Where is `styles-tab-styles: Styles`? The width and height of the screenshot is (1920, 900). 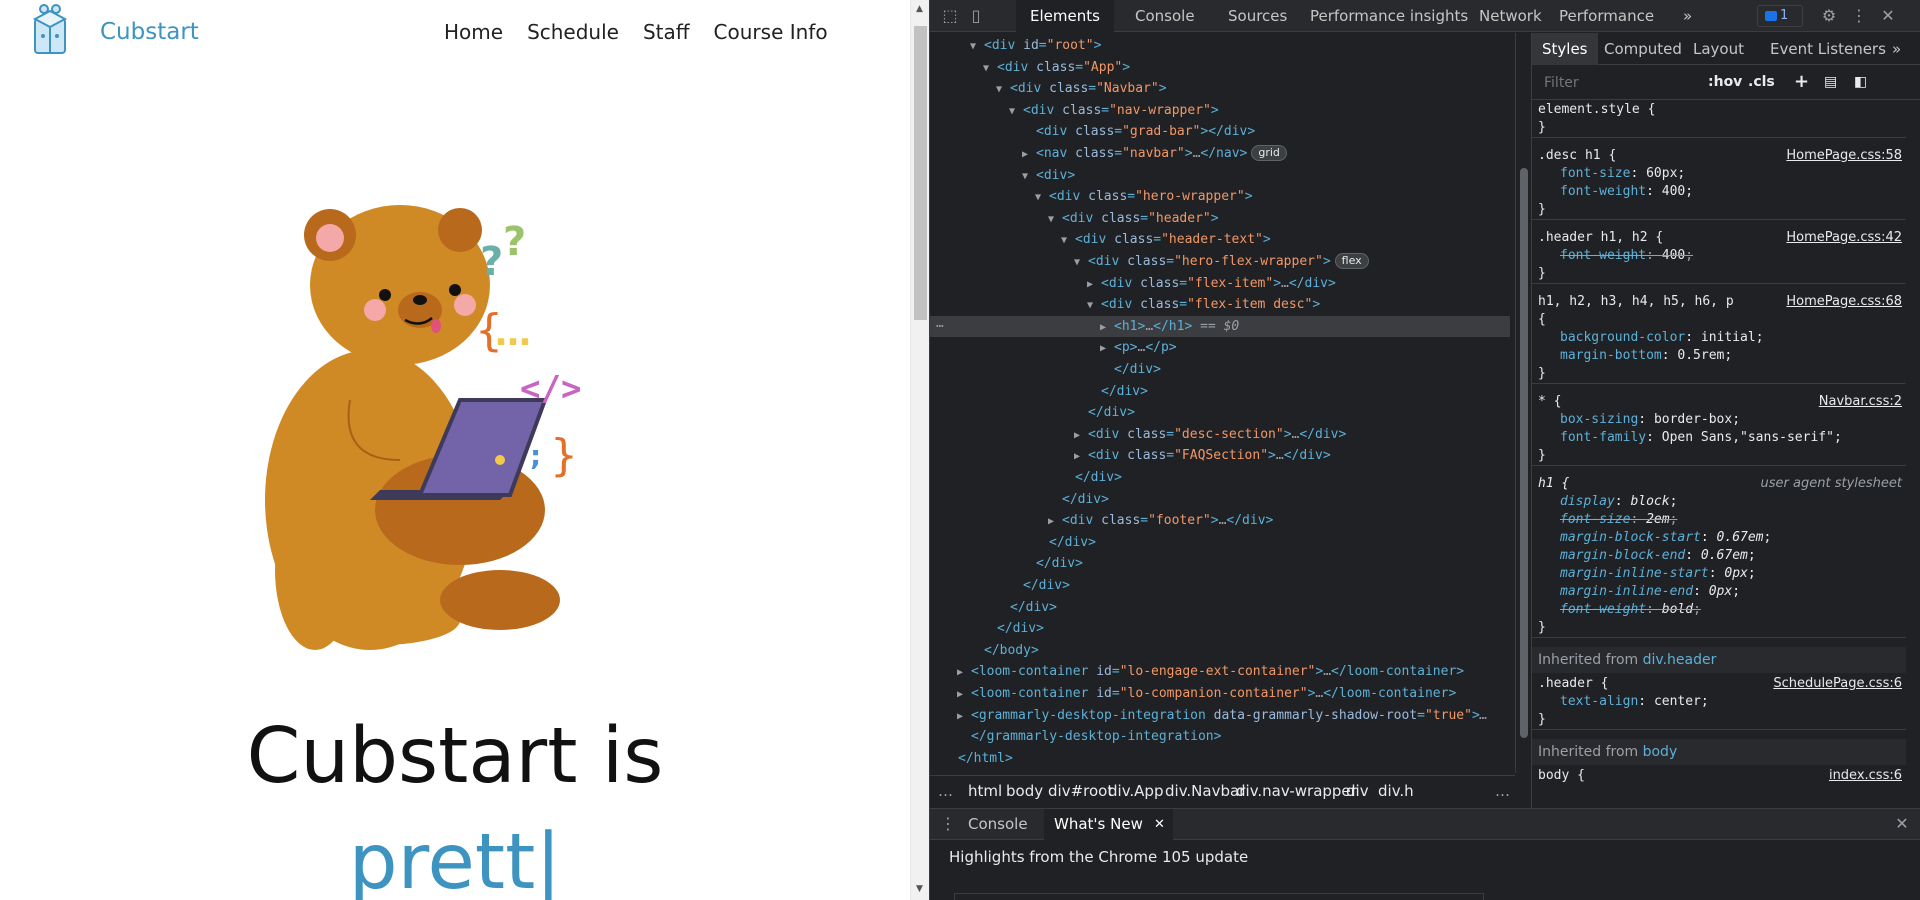
styles-tab-styles: Styles is located at coordinates (1565, 49).